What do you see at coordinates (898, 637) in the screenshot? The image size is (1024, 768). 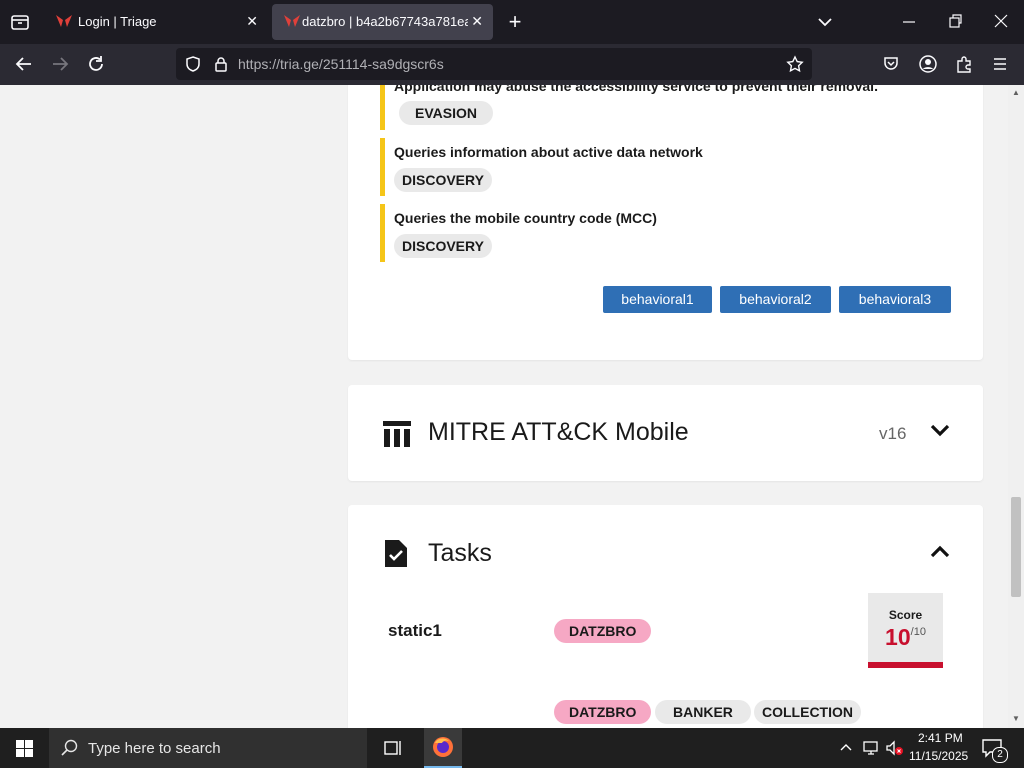 I see `score-number: 10` at bounding box center [898, 637].